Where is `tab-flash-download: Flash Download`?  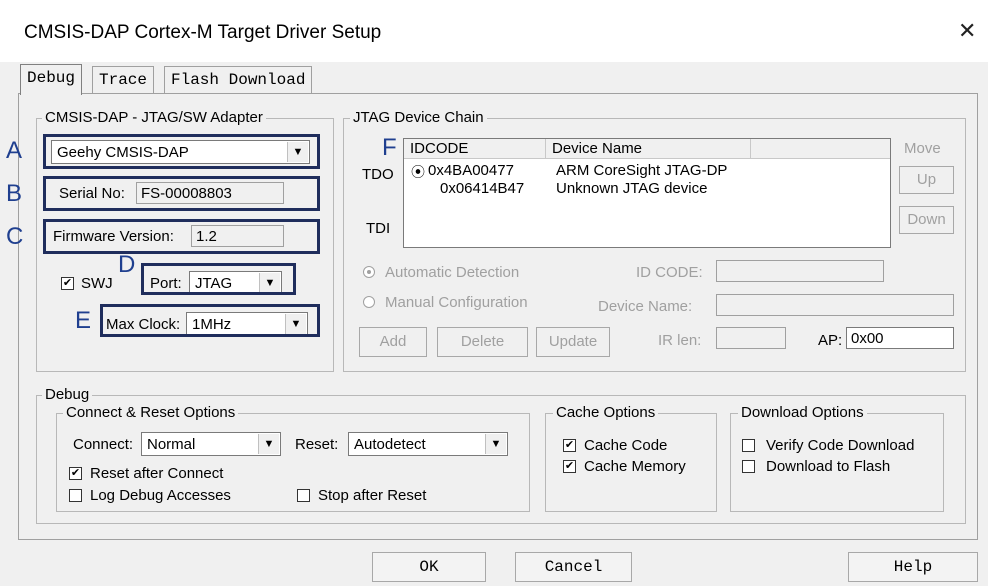 tab-flash-download: Flash Download is located at coordinates (238, 79).